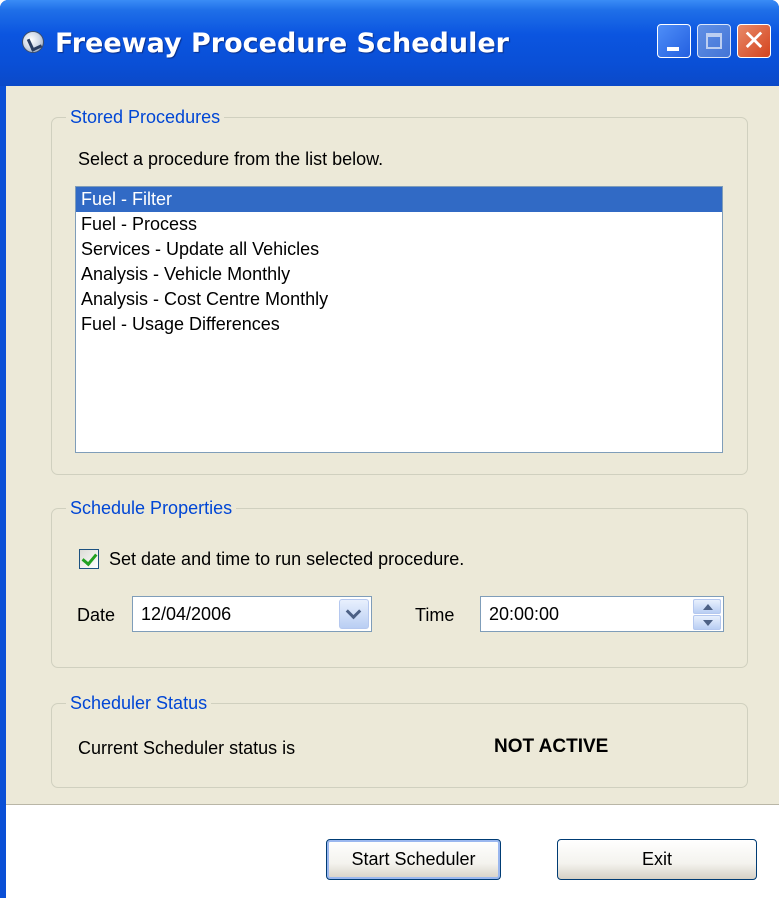 This screenshot has height=898, width=779. I want to click on schedule-properties-legend: Schedule Properties, so click(151, 508).